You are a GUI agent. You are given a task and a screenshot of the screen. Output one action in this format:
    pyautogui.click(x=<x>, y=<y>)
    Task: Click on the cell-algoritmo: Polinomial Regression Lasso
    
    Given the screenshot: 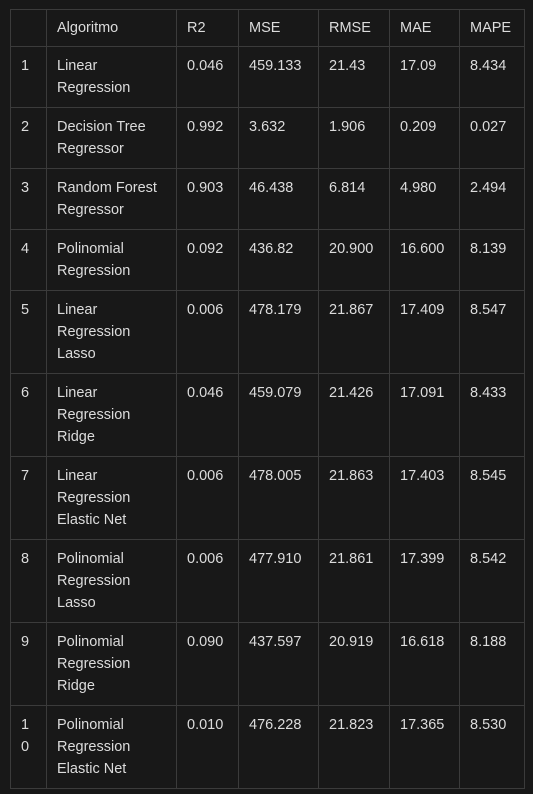 What is the action you would take?
    pyautogui.click(x=111, y=581)
    